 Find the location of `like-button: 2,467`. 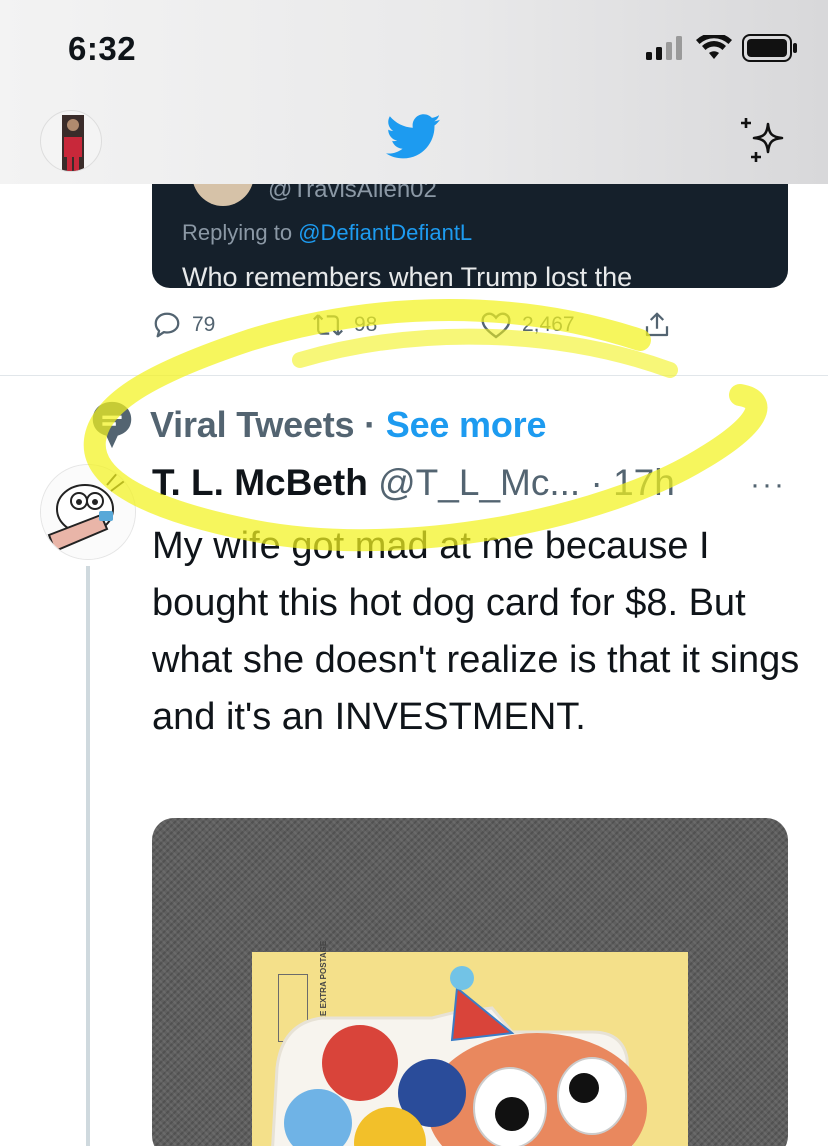

like-button: 2,467 is located at coordinates (527, 325).